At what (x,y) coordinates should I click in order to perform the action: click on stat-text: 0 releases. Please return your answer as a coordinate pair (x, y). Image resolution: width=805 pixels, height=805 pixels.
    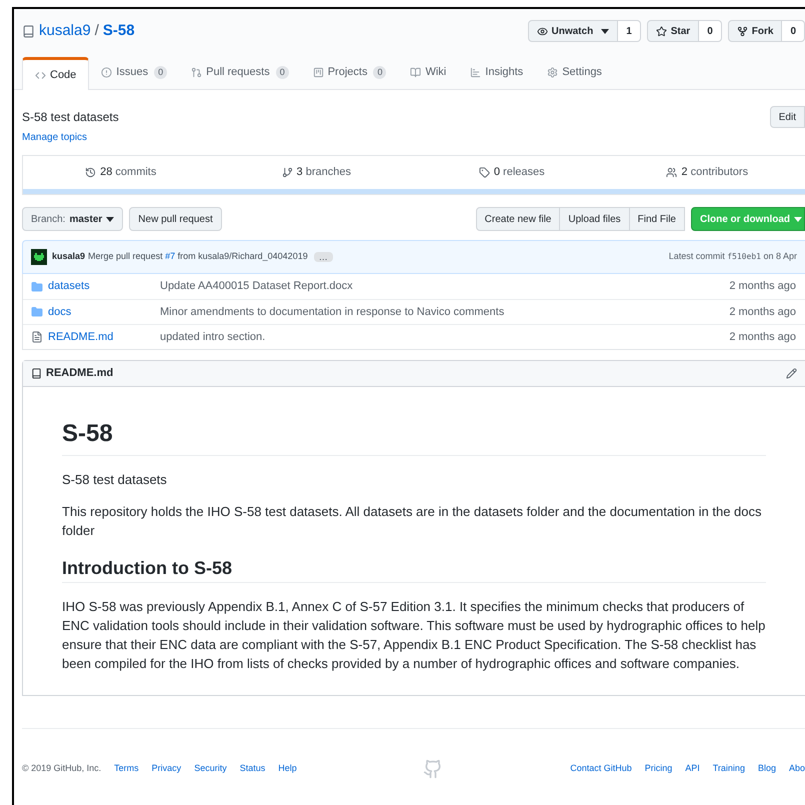
    Looking at the image, I should click on (519, 172).